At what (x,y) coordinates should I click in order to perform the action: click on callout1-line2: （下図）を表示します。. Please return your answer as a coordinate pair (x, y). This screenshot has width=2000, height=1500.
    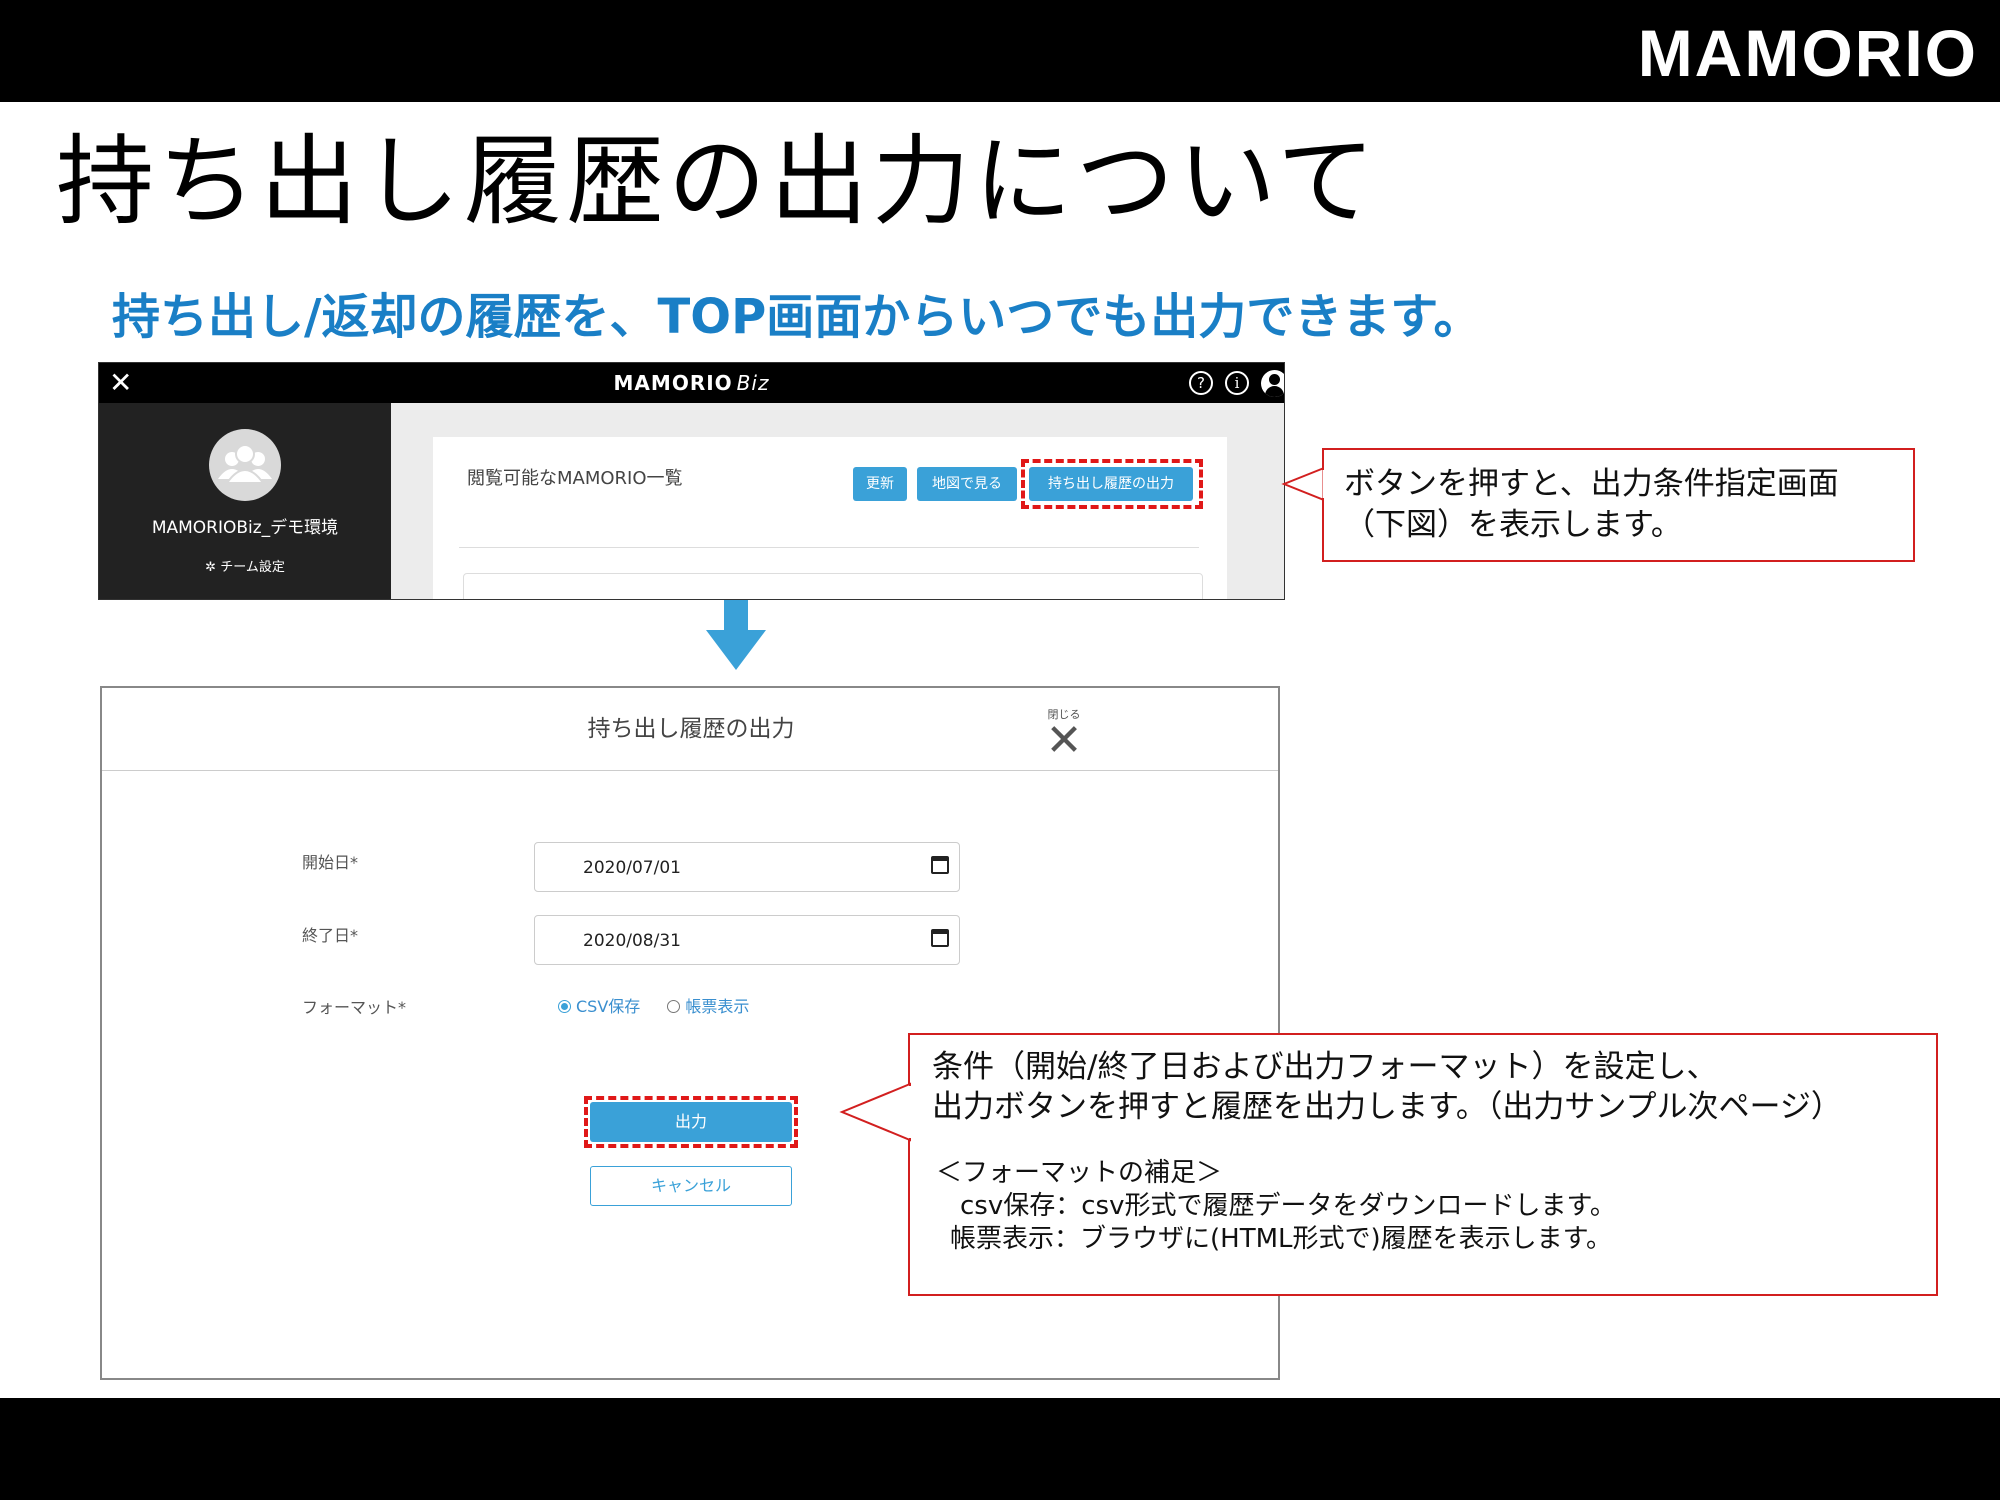
    Looking at the image, I should click on (1513, 525).